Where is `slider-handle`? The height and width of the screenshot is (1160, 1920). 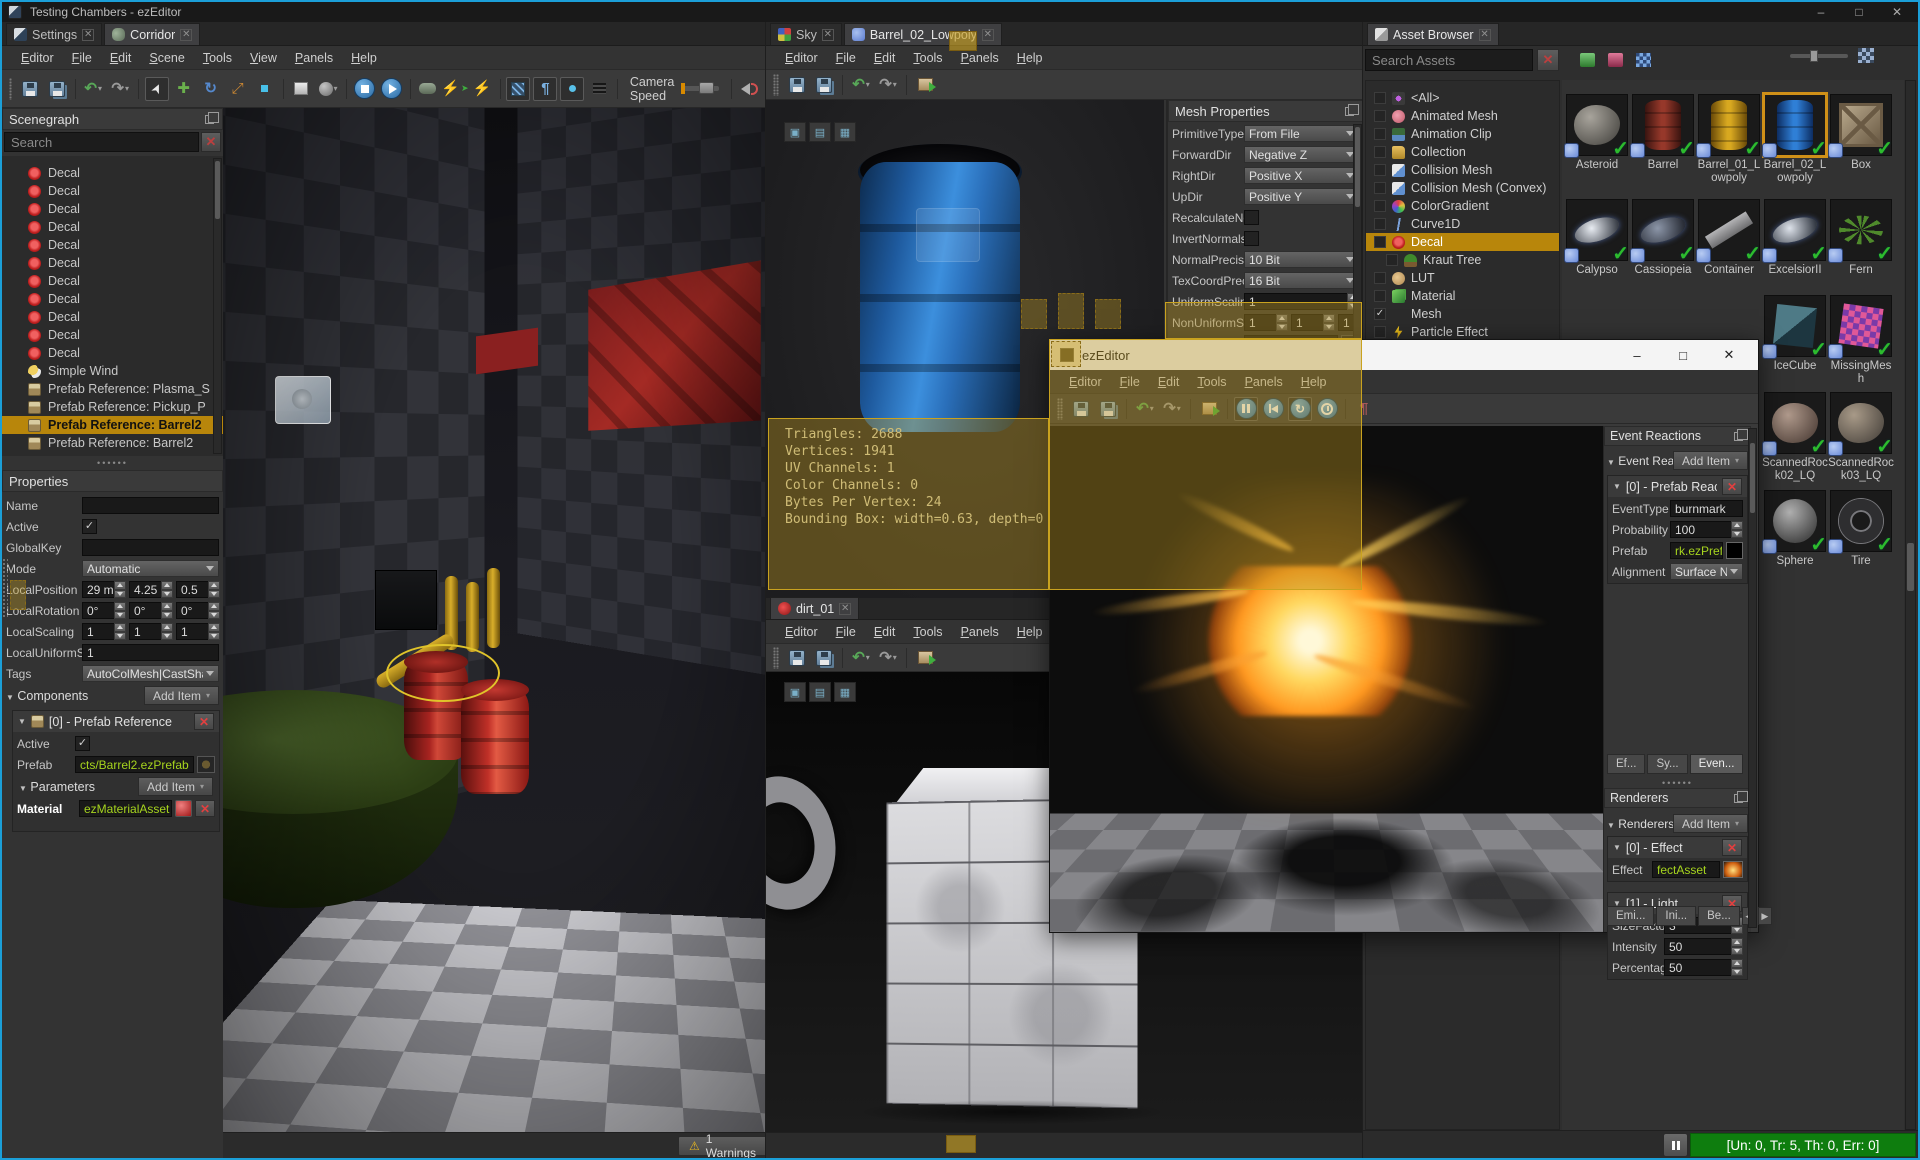
slider-handle is located at coordinates (707, 88).